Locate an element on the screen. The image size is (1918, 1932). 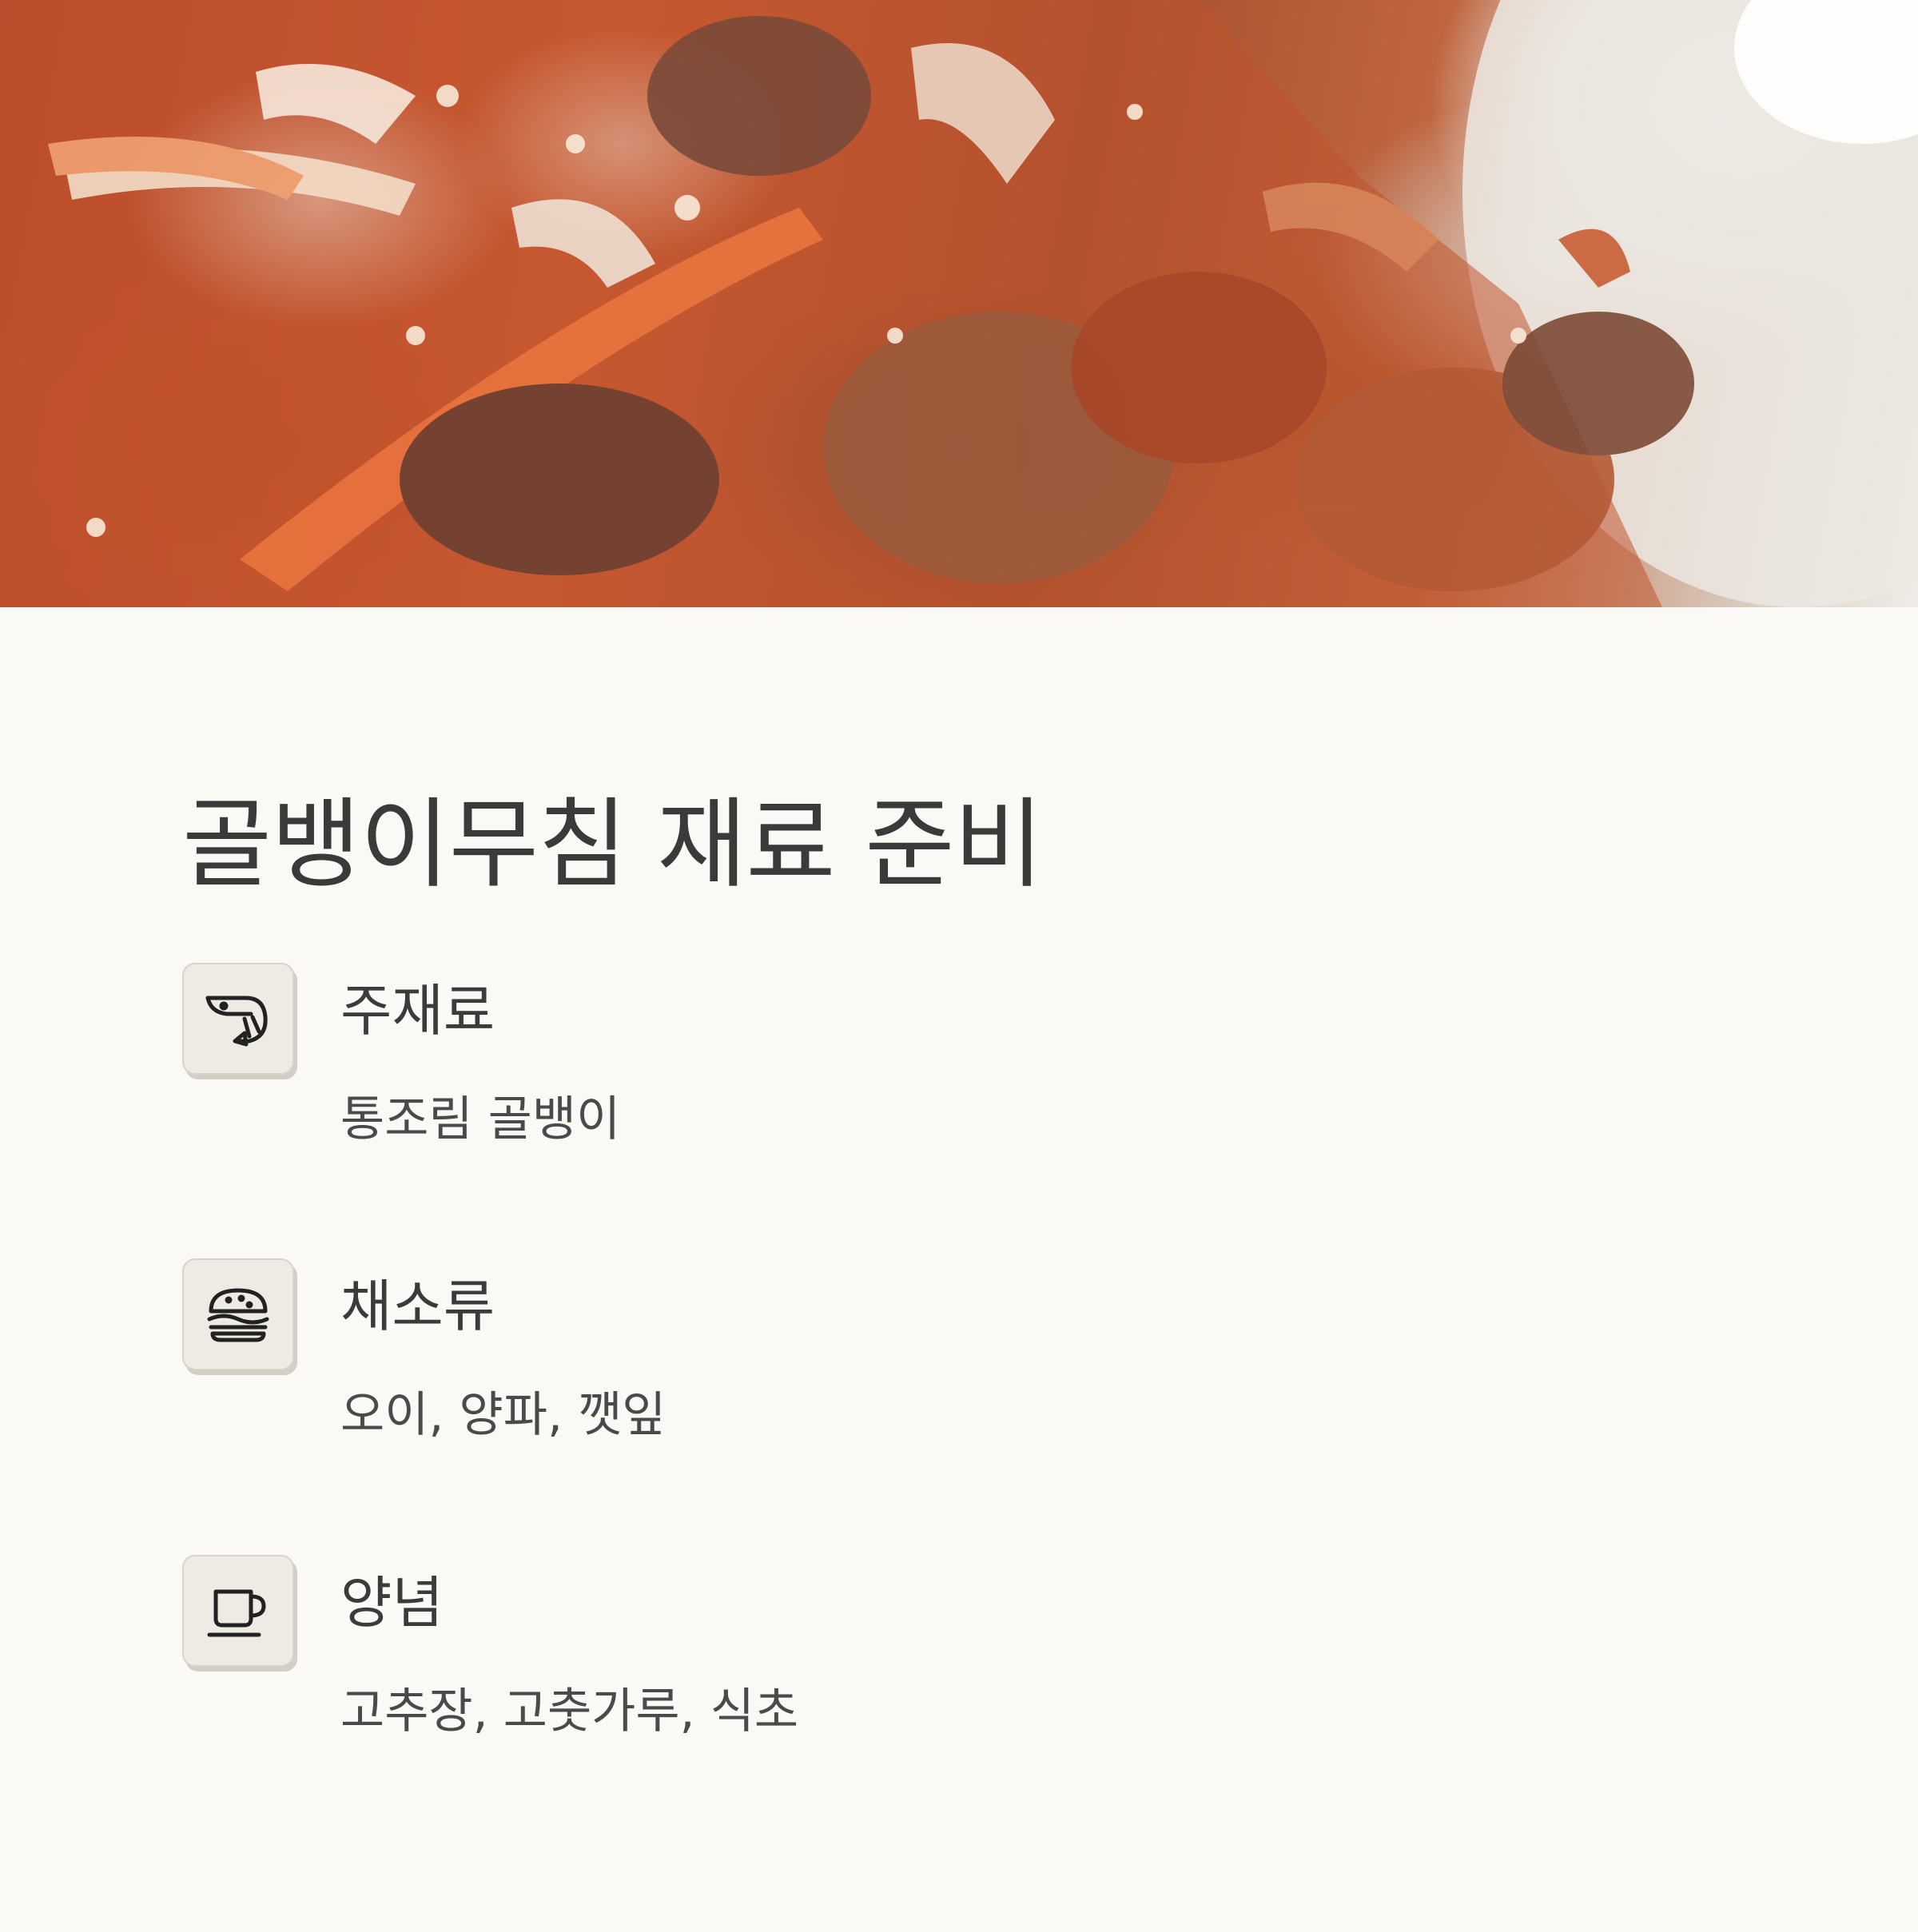
ingredient-title: 채소류 is located at coordinates (417, 1306).